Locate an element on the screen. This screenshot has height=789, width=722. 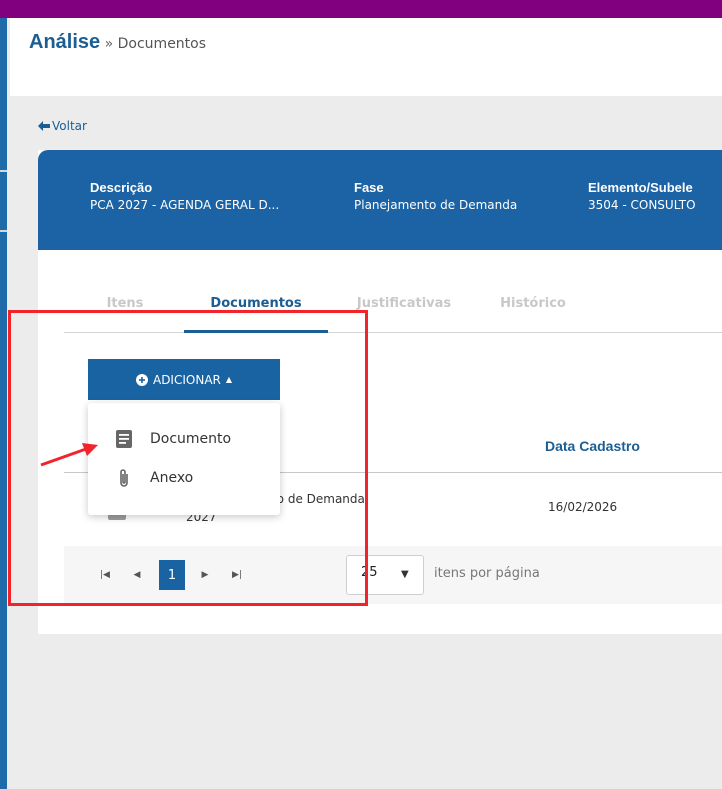
field-label: Elemento/Subele is located at coordinates (640, 187).